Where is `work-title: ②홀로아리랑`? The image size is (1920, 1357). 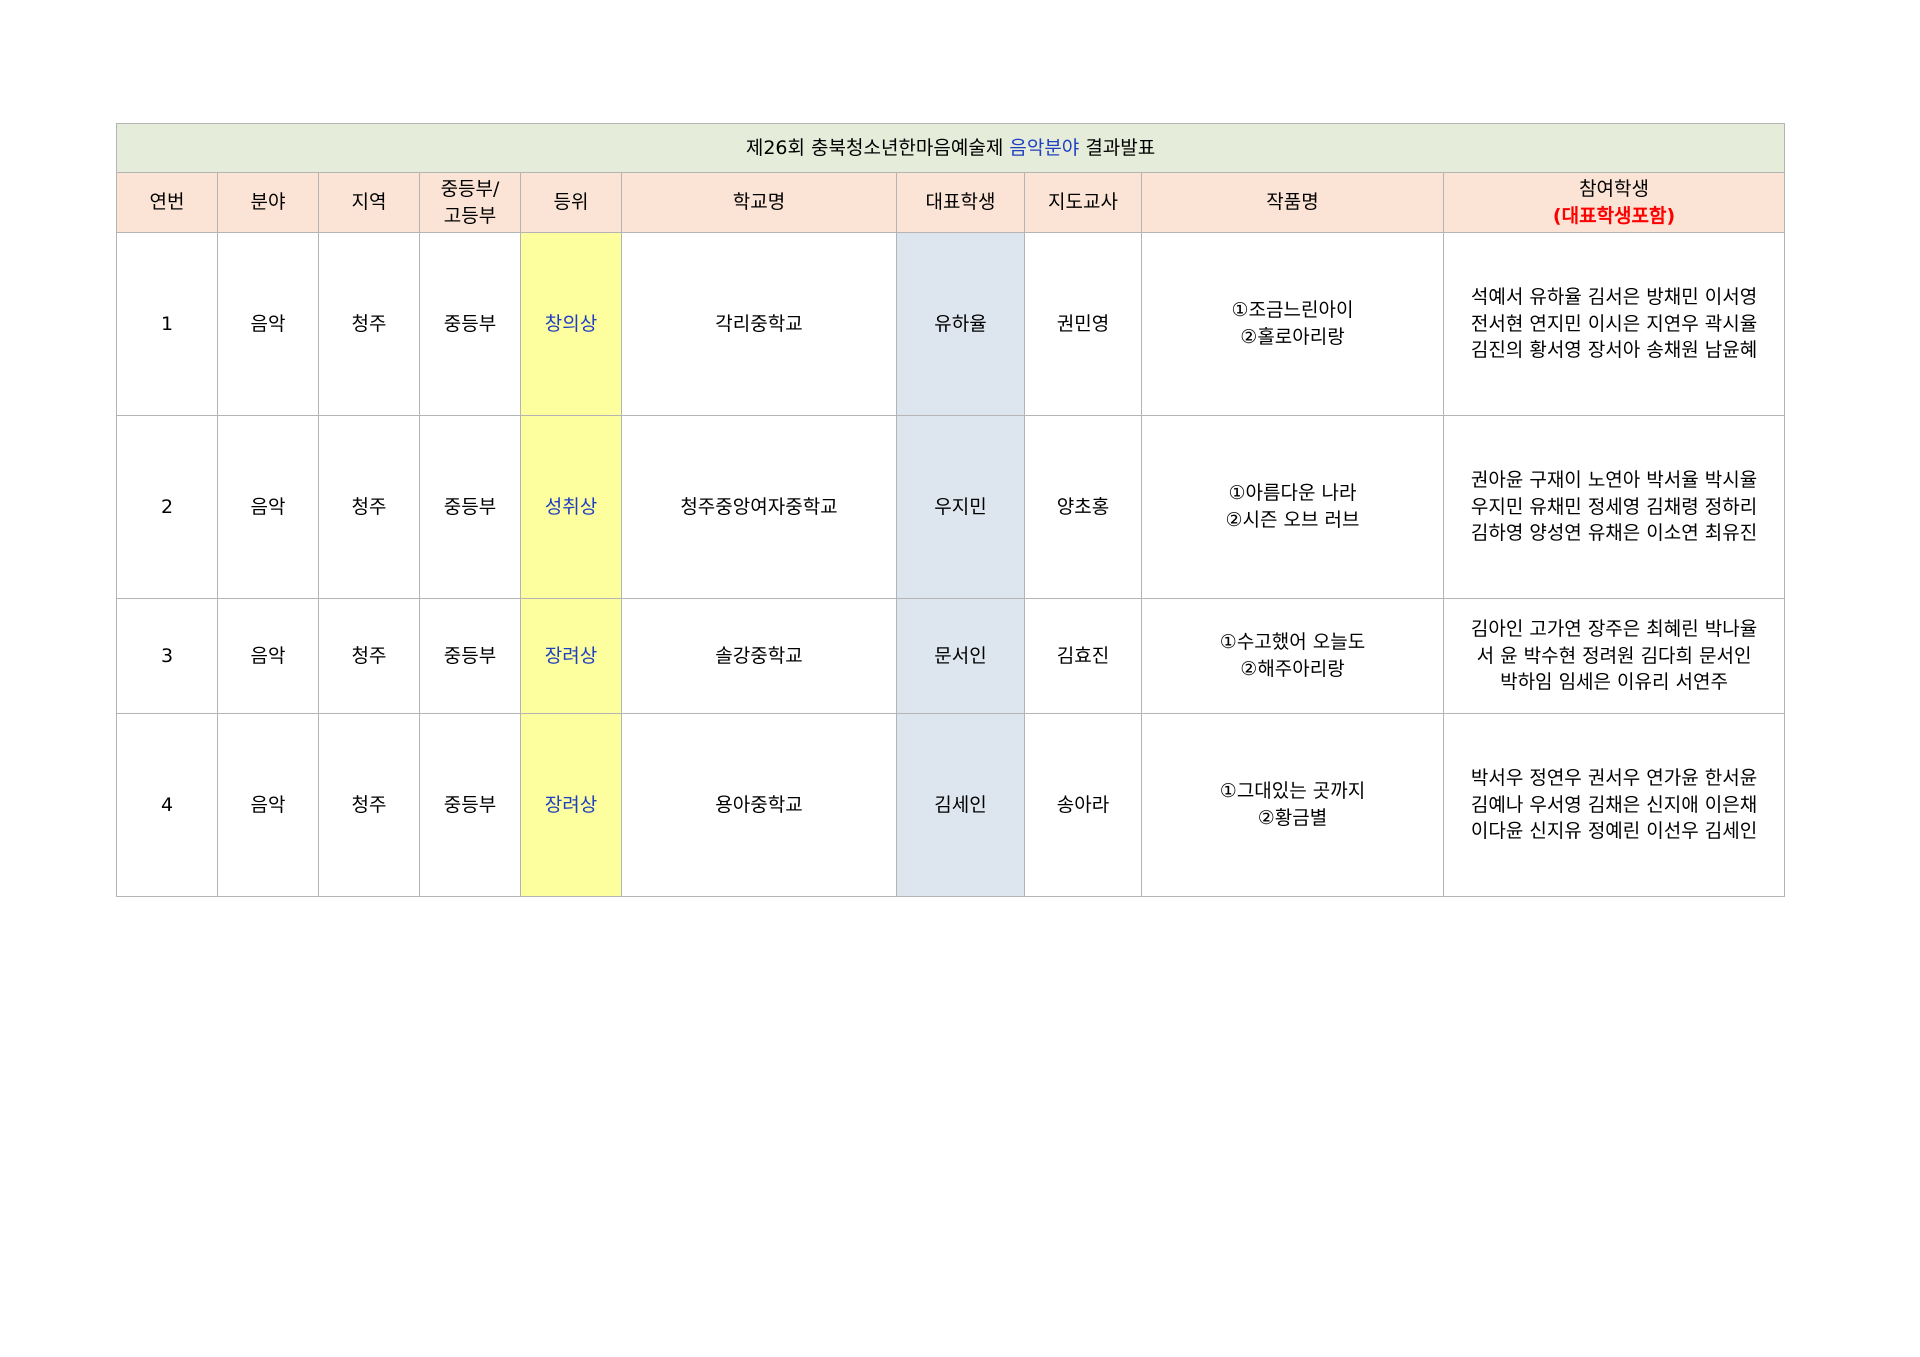 work-title: ②홀로아리랑 is located at coordinates (1292, 337).